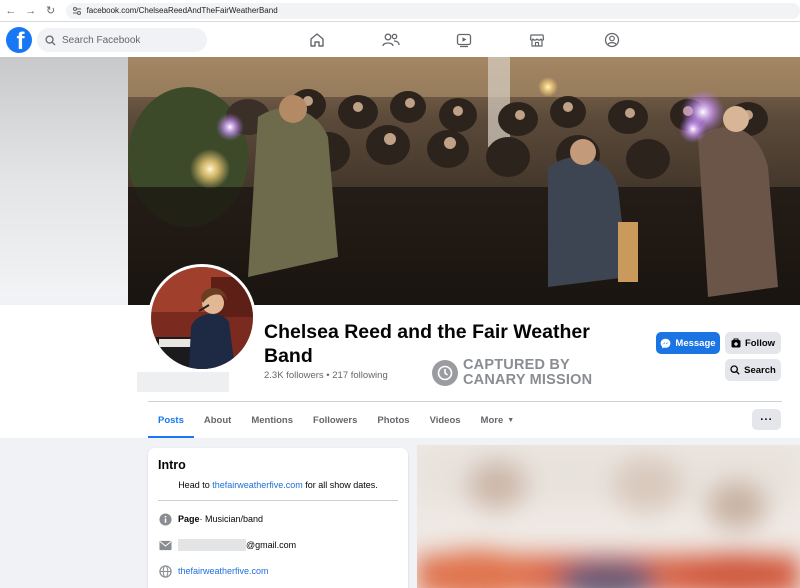 The image size is (800, 588). What do you see at coordinates (165, 571) in the screenshot?
I see `globe-icon` at bounding box center [165, 571].